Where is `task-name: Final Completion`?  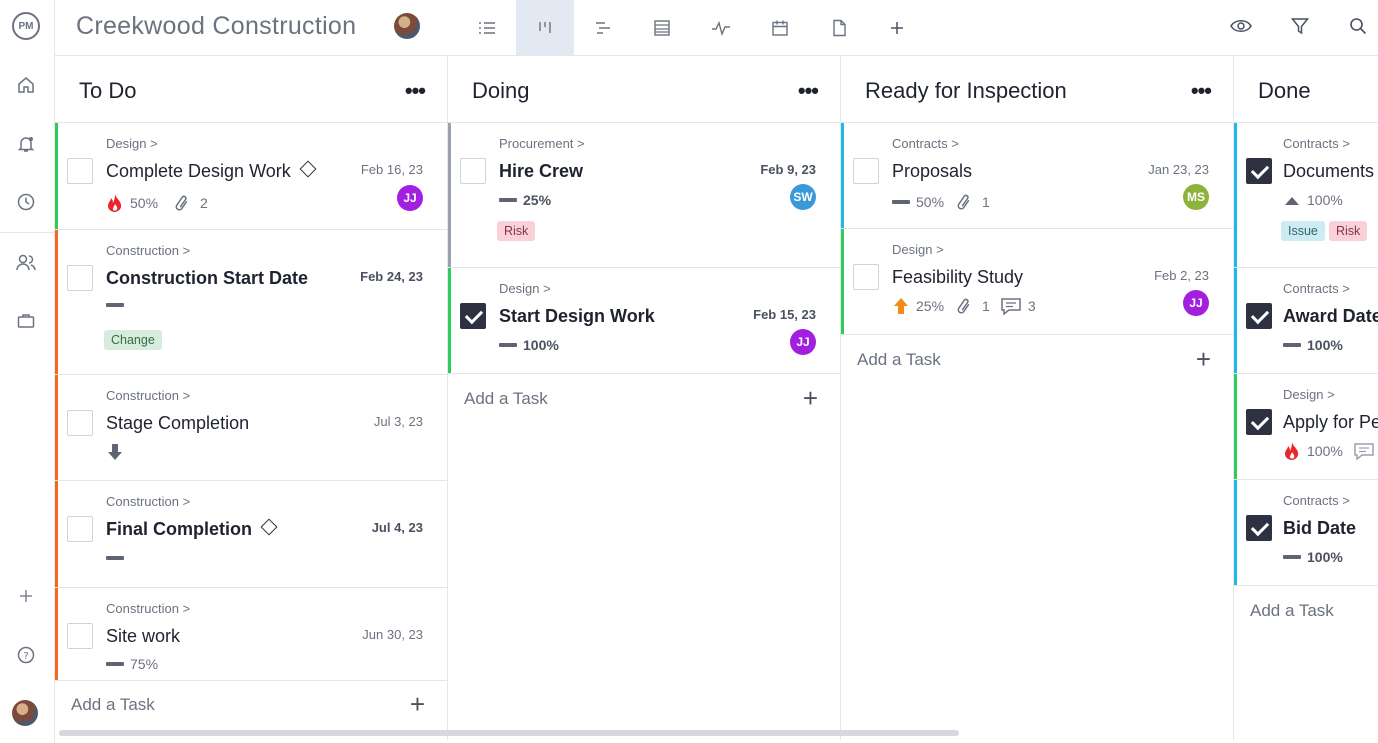
task-name: Final Completion is located at coordinates (192, 529).